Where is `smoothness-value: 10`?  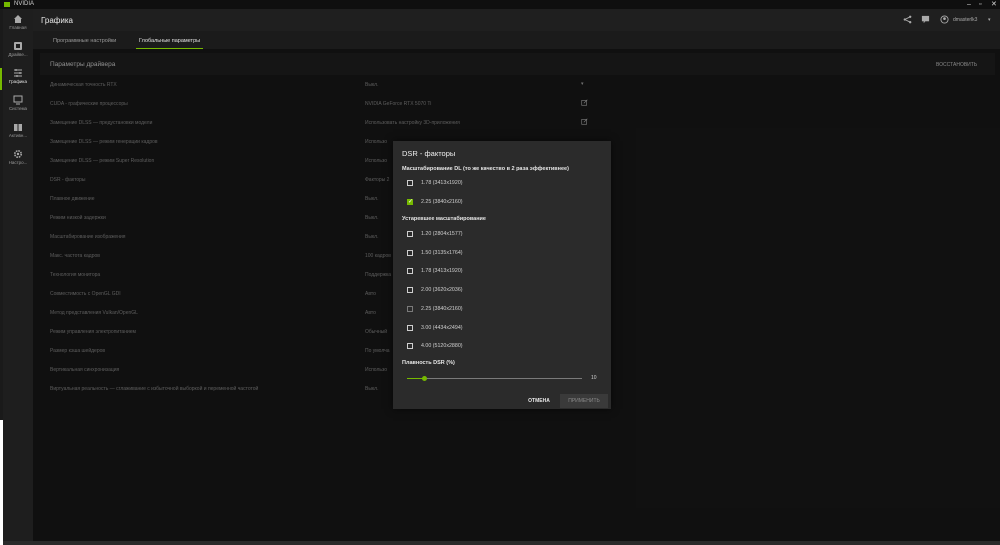
smoothness-value: 10 is located at coordinates (594, 378).